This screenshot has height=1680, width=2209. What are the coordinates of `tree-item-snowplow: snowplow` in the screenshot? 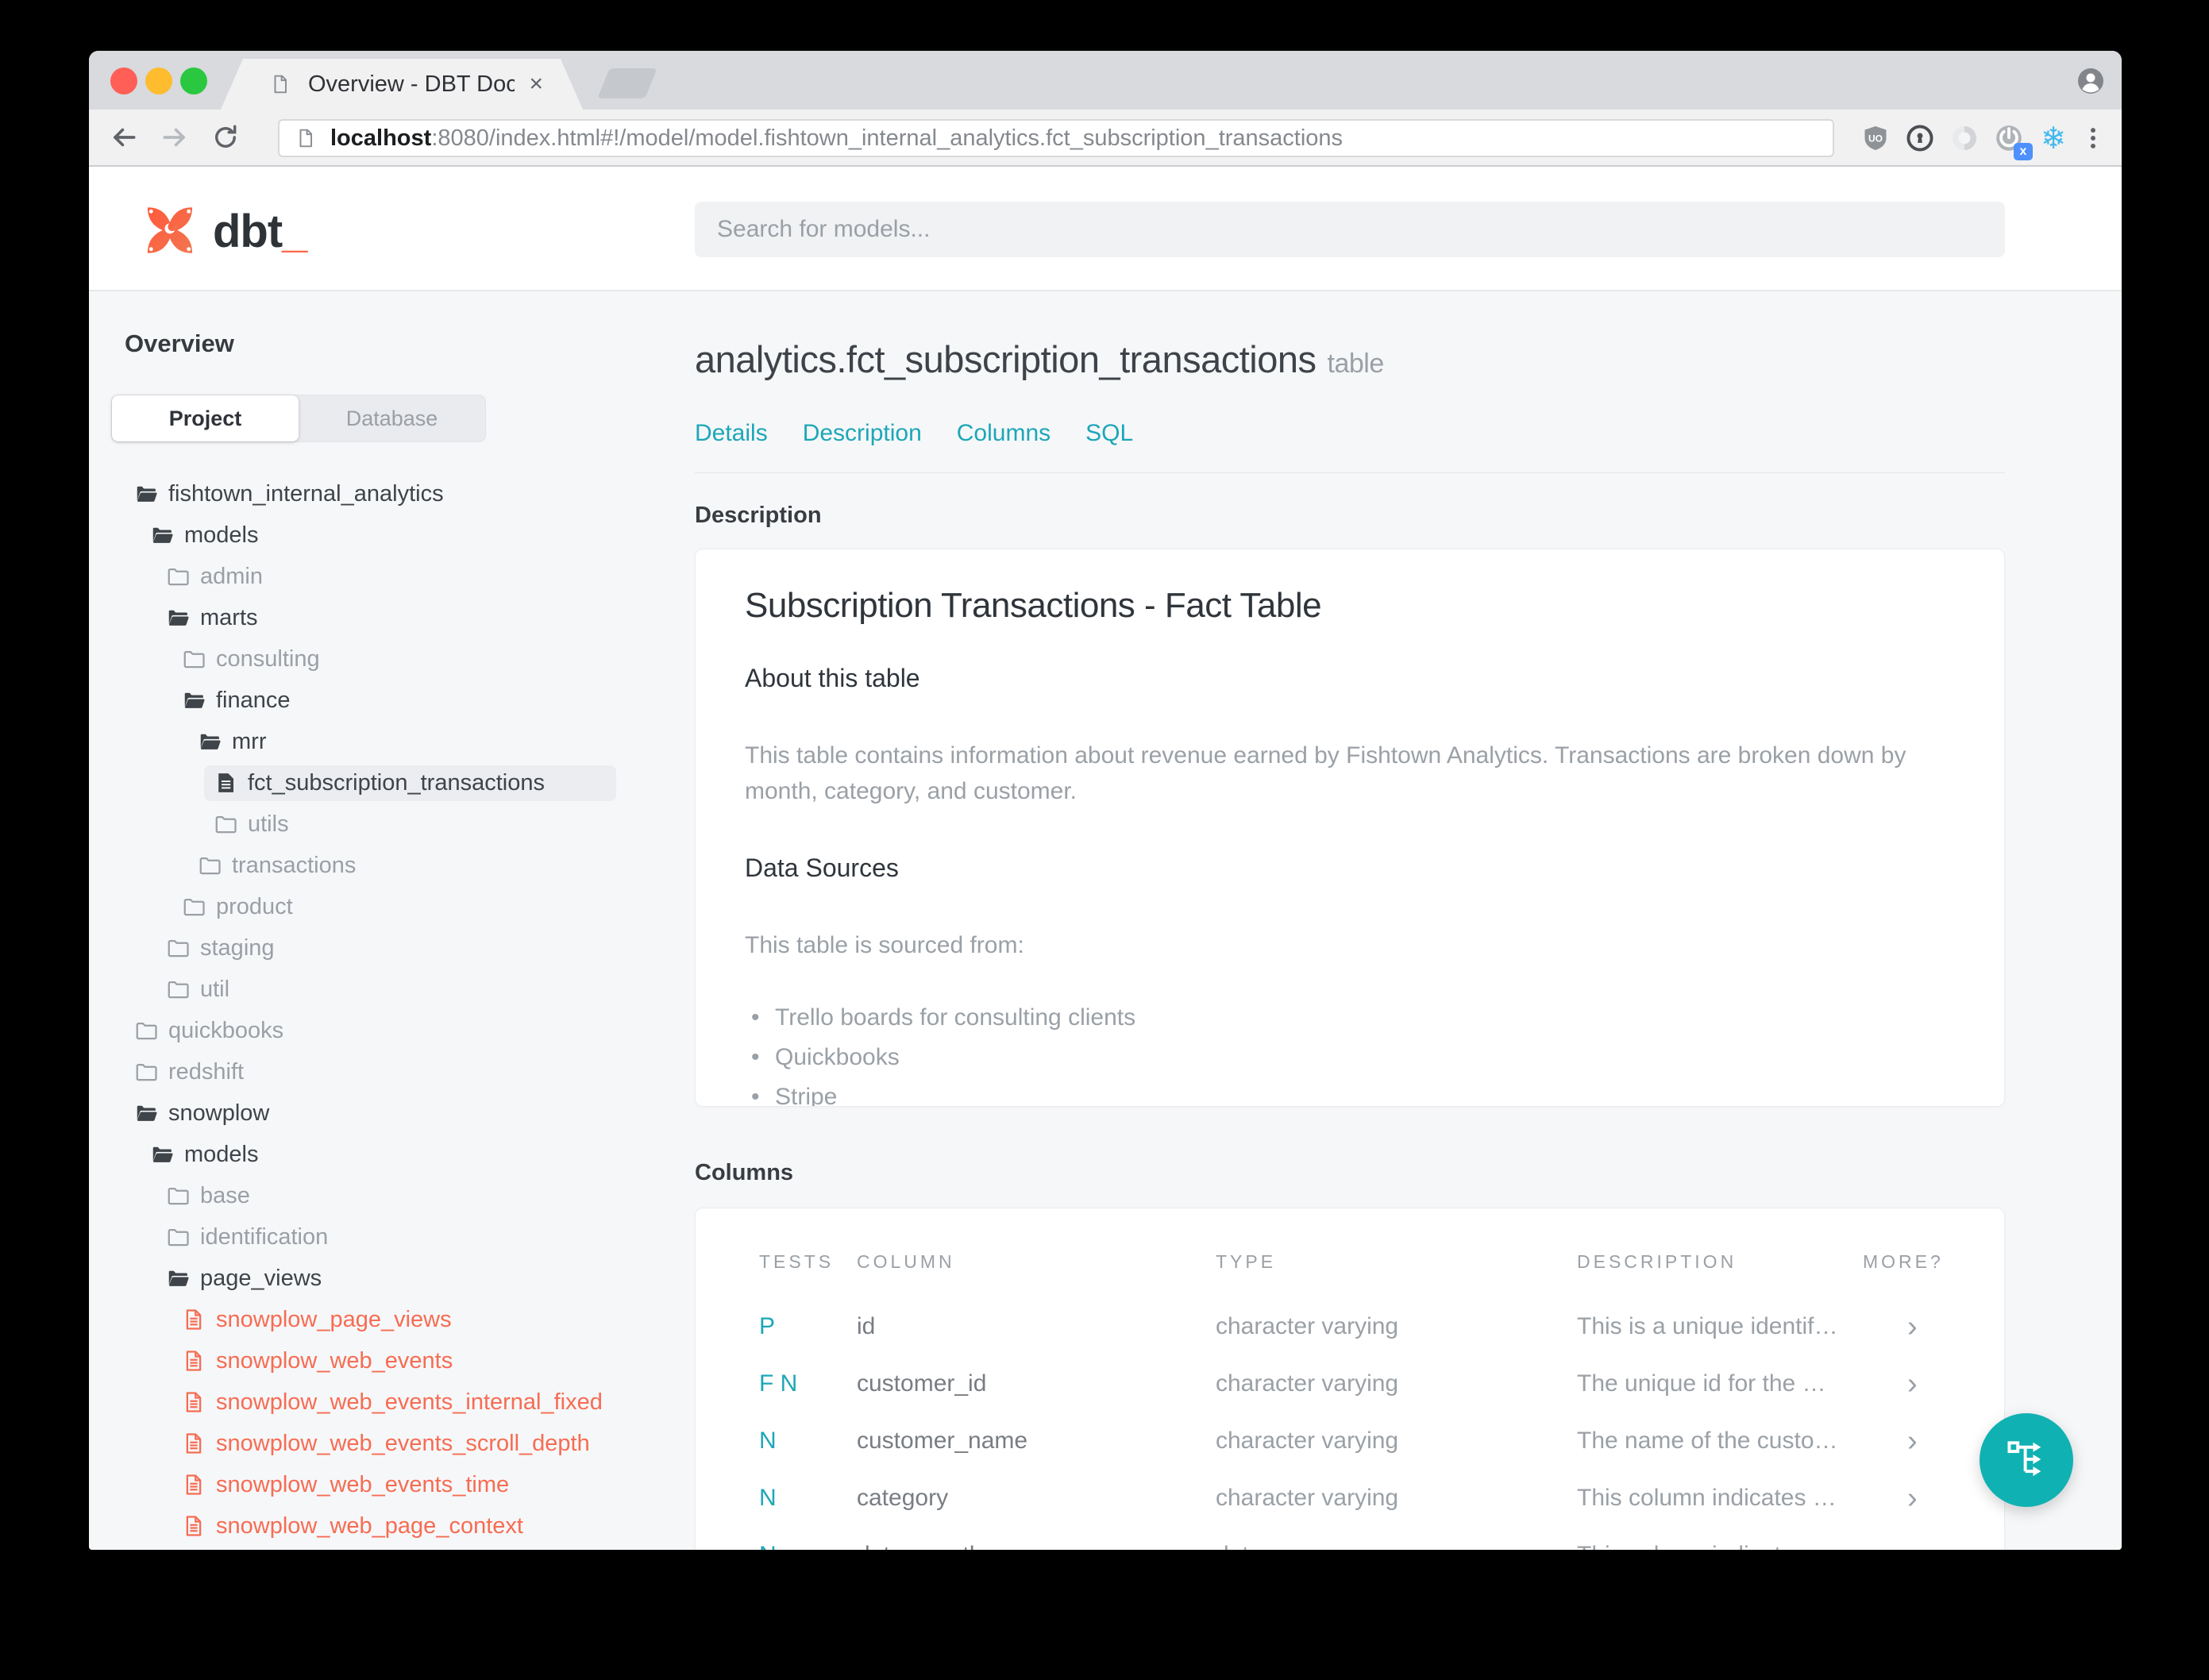 It's located at (383, 1113).